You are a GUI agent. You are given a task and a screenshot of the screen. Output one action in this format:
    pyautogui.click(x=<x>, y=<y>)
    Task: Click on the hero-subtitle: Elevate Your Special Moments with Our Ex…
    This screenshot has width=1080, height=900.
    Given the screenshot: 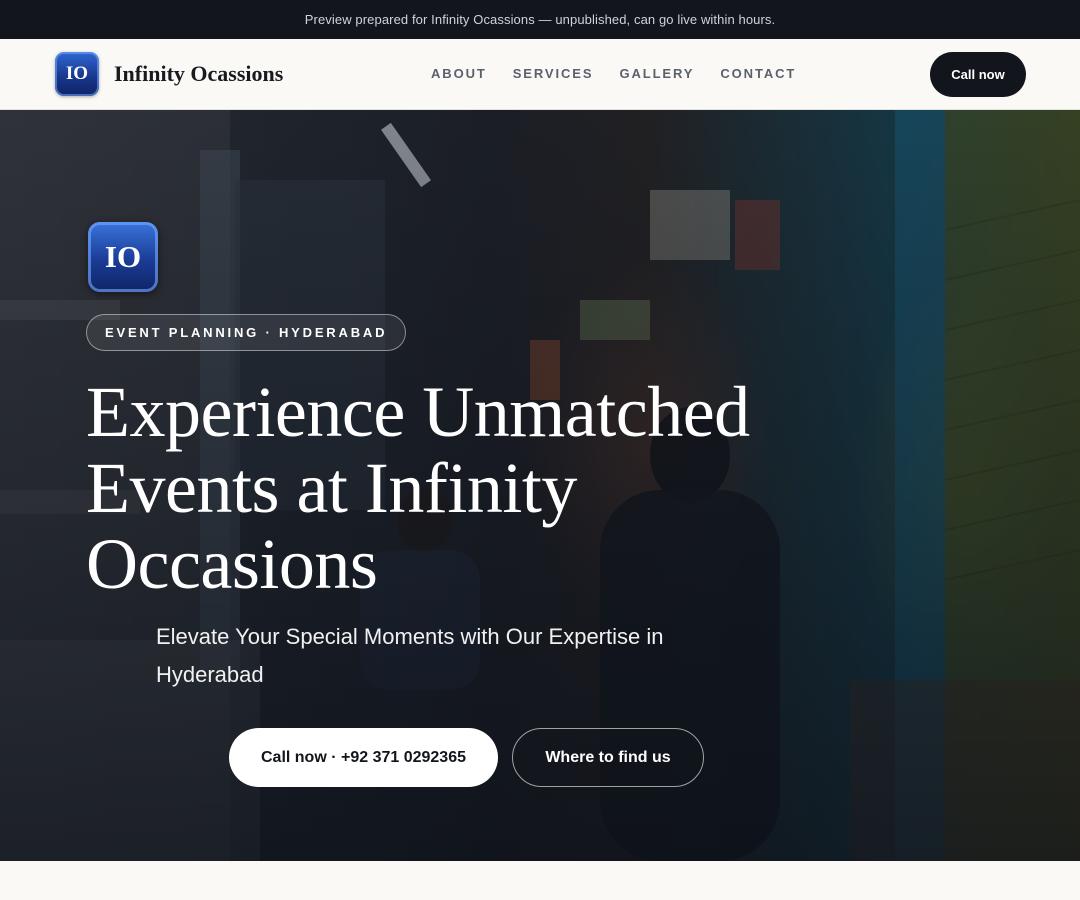 What is the action you would take?
    pyautogui.click(x=410, y=655)
    